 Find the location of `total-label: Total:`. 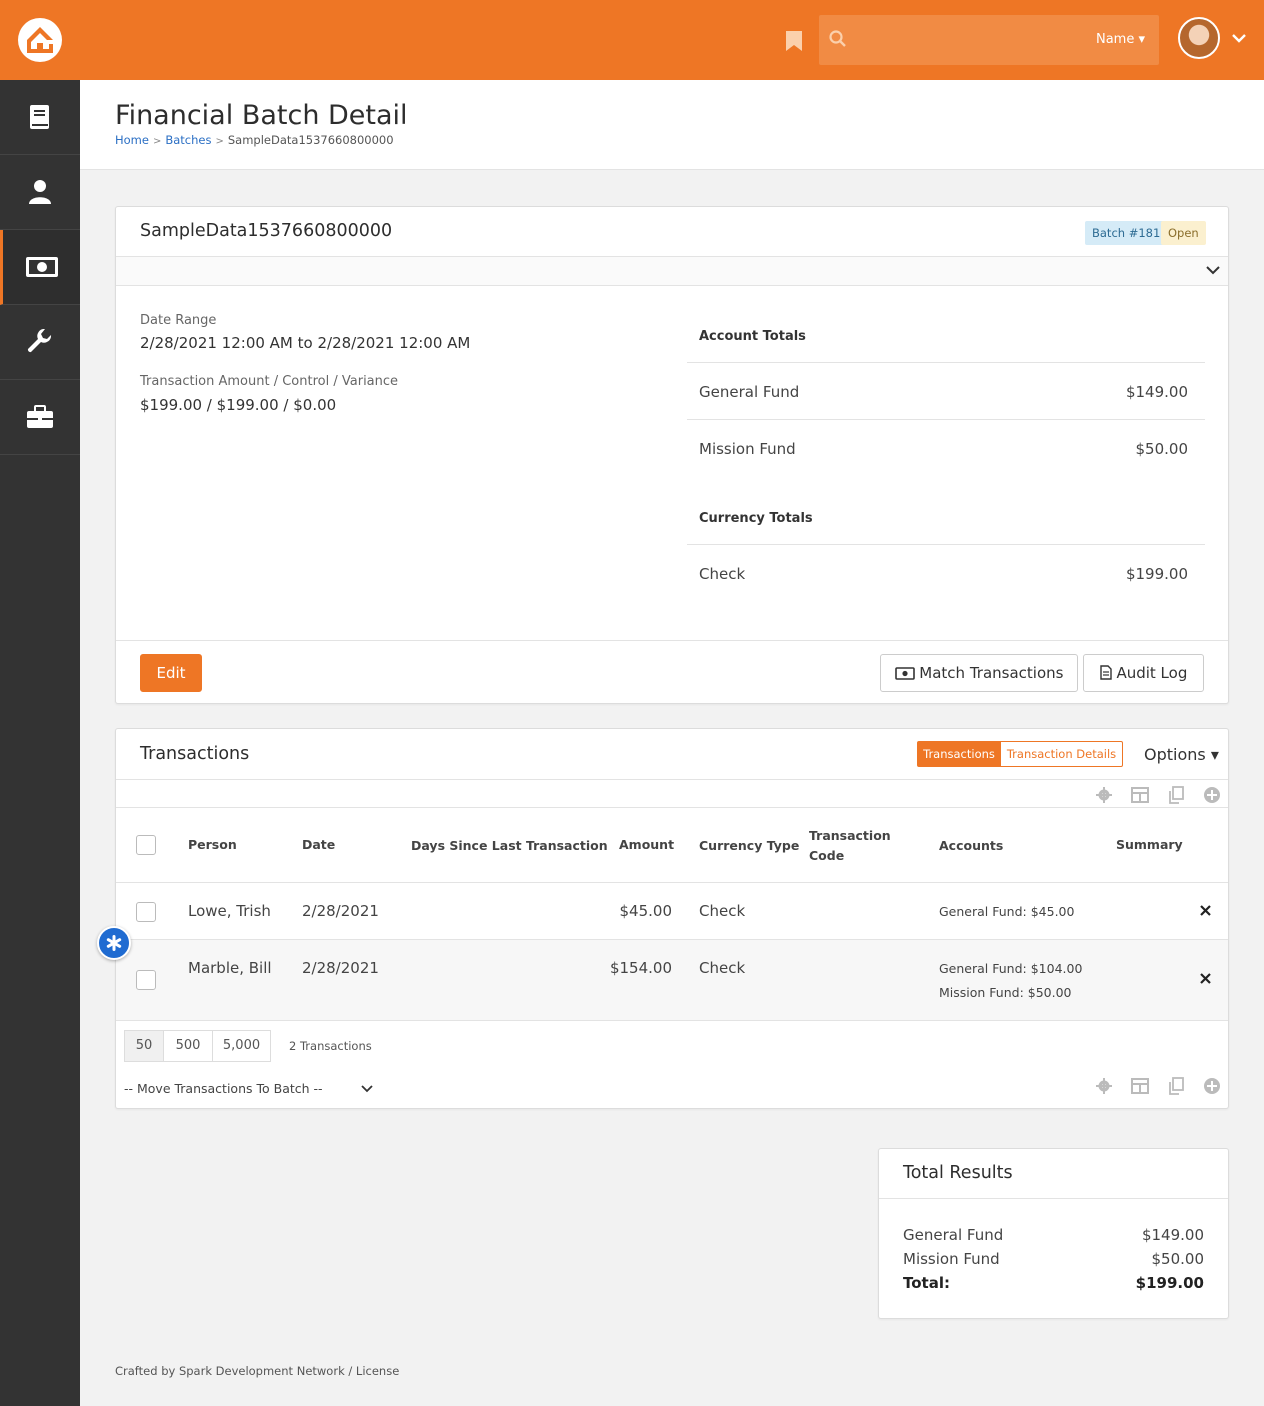

total-label: Total: is located at coordinates (926, 1283).